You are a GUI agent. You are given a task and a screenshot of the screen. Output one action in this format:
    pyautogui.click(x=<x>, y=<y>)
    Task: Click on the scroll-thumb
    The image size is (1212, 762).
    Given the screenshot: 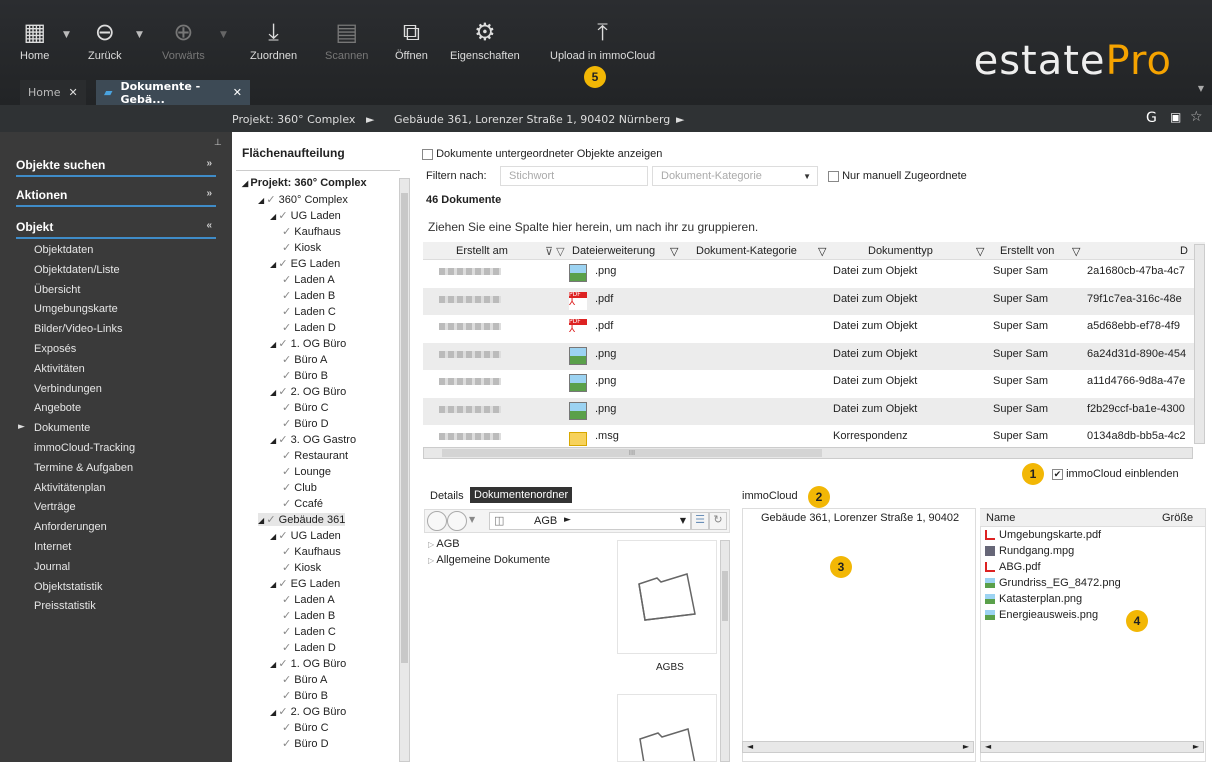 What is the action you would take?
    pyautogui.click(x=404, y=428)
    